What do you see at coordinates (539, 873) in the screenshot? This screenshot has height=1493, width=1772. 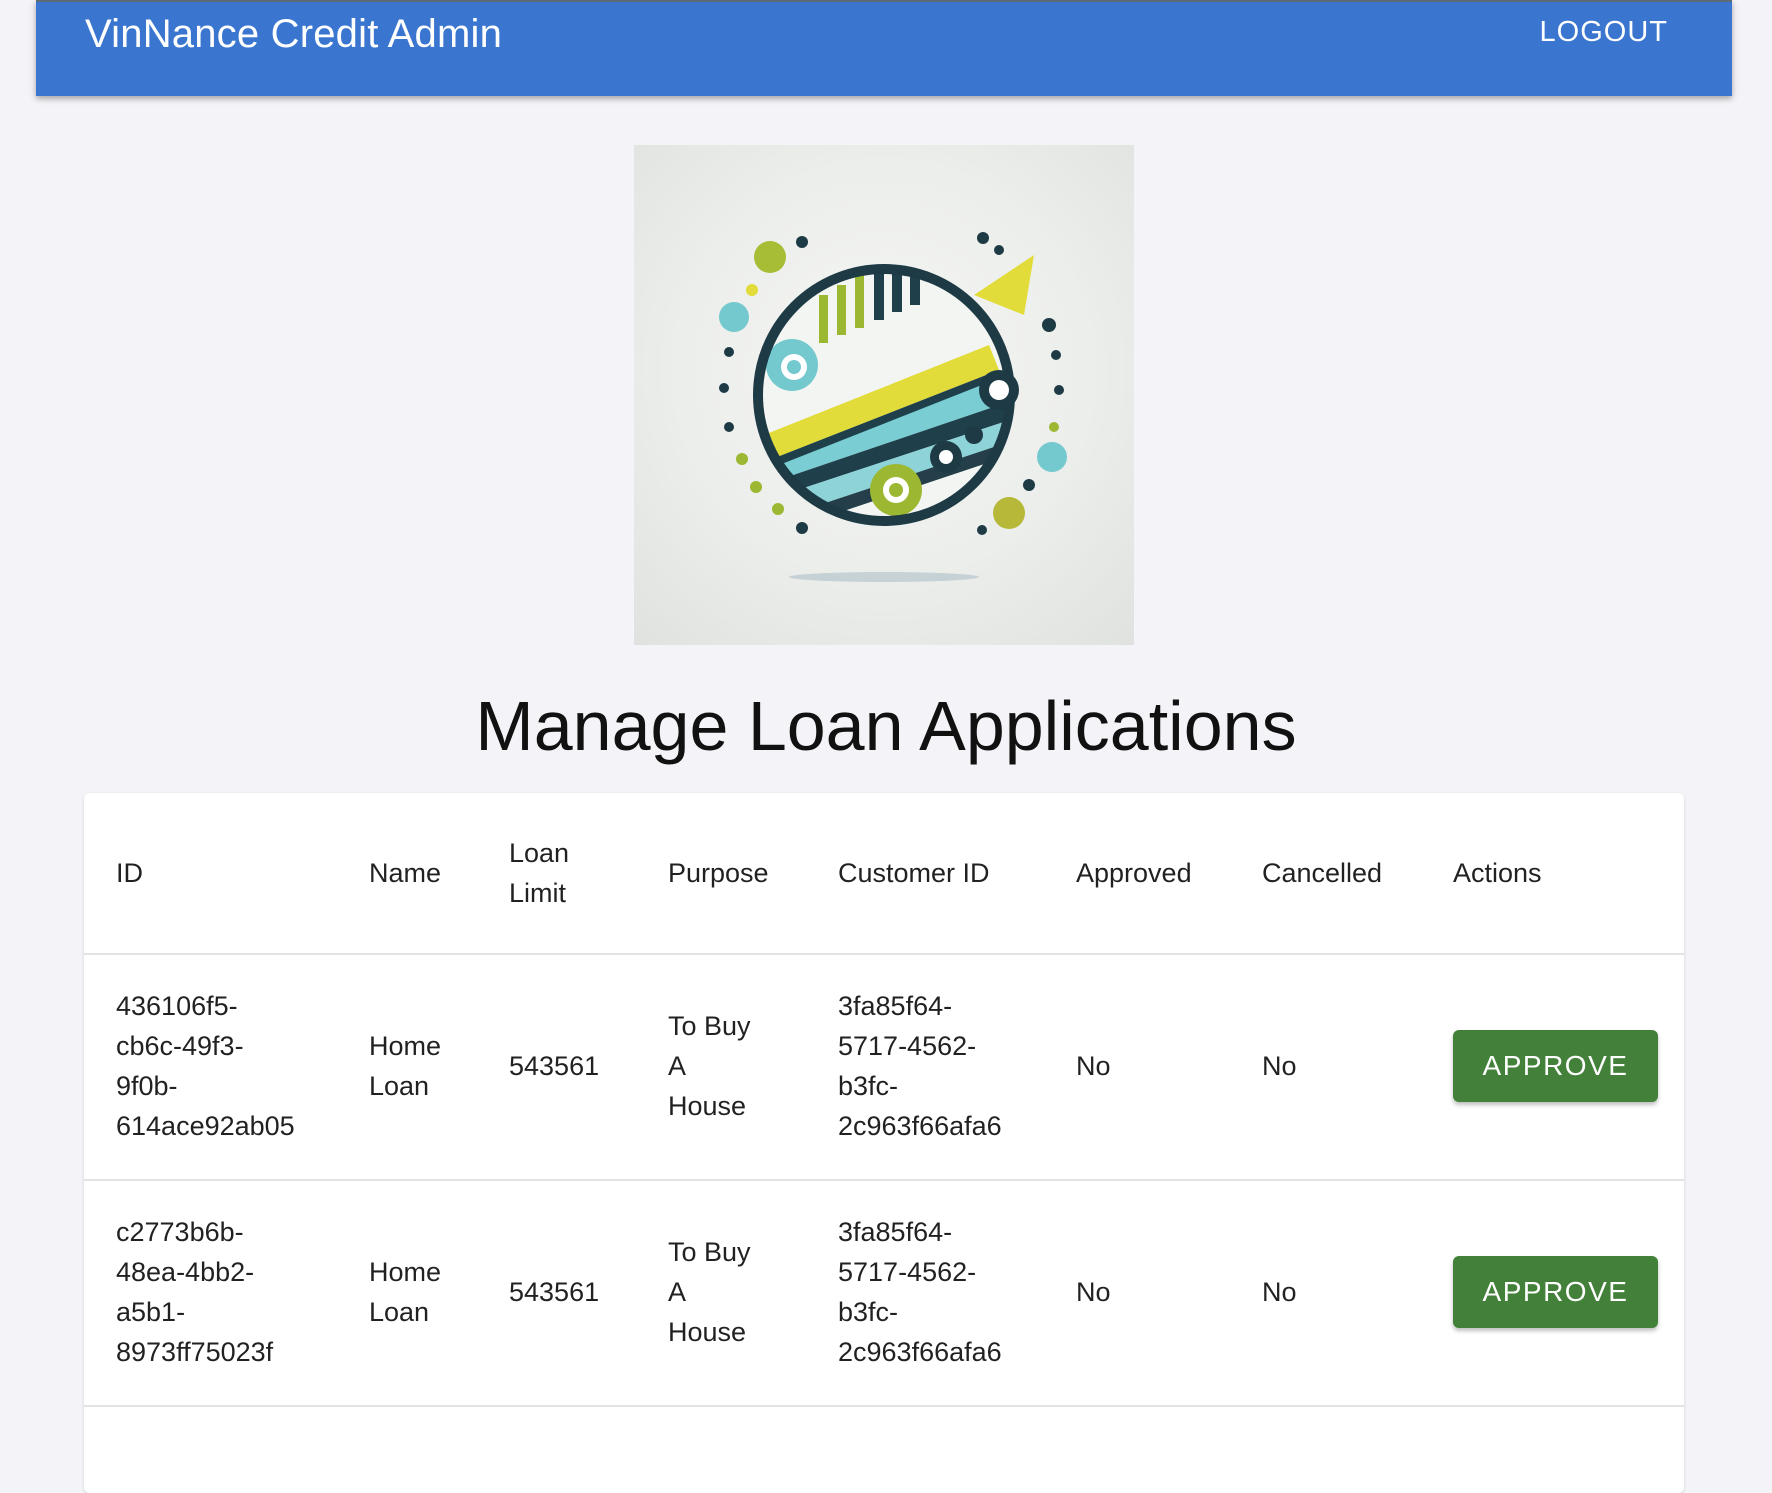 I see `header-loan-limit: Loan Limit` at bounding box center [539, 873].